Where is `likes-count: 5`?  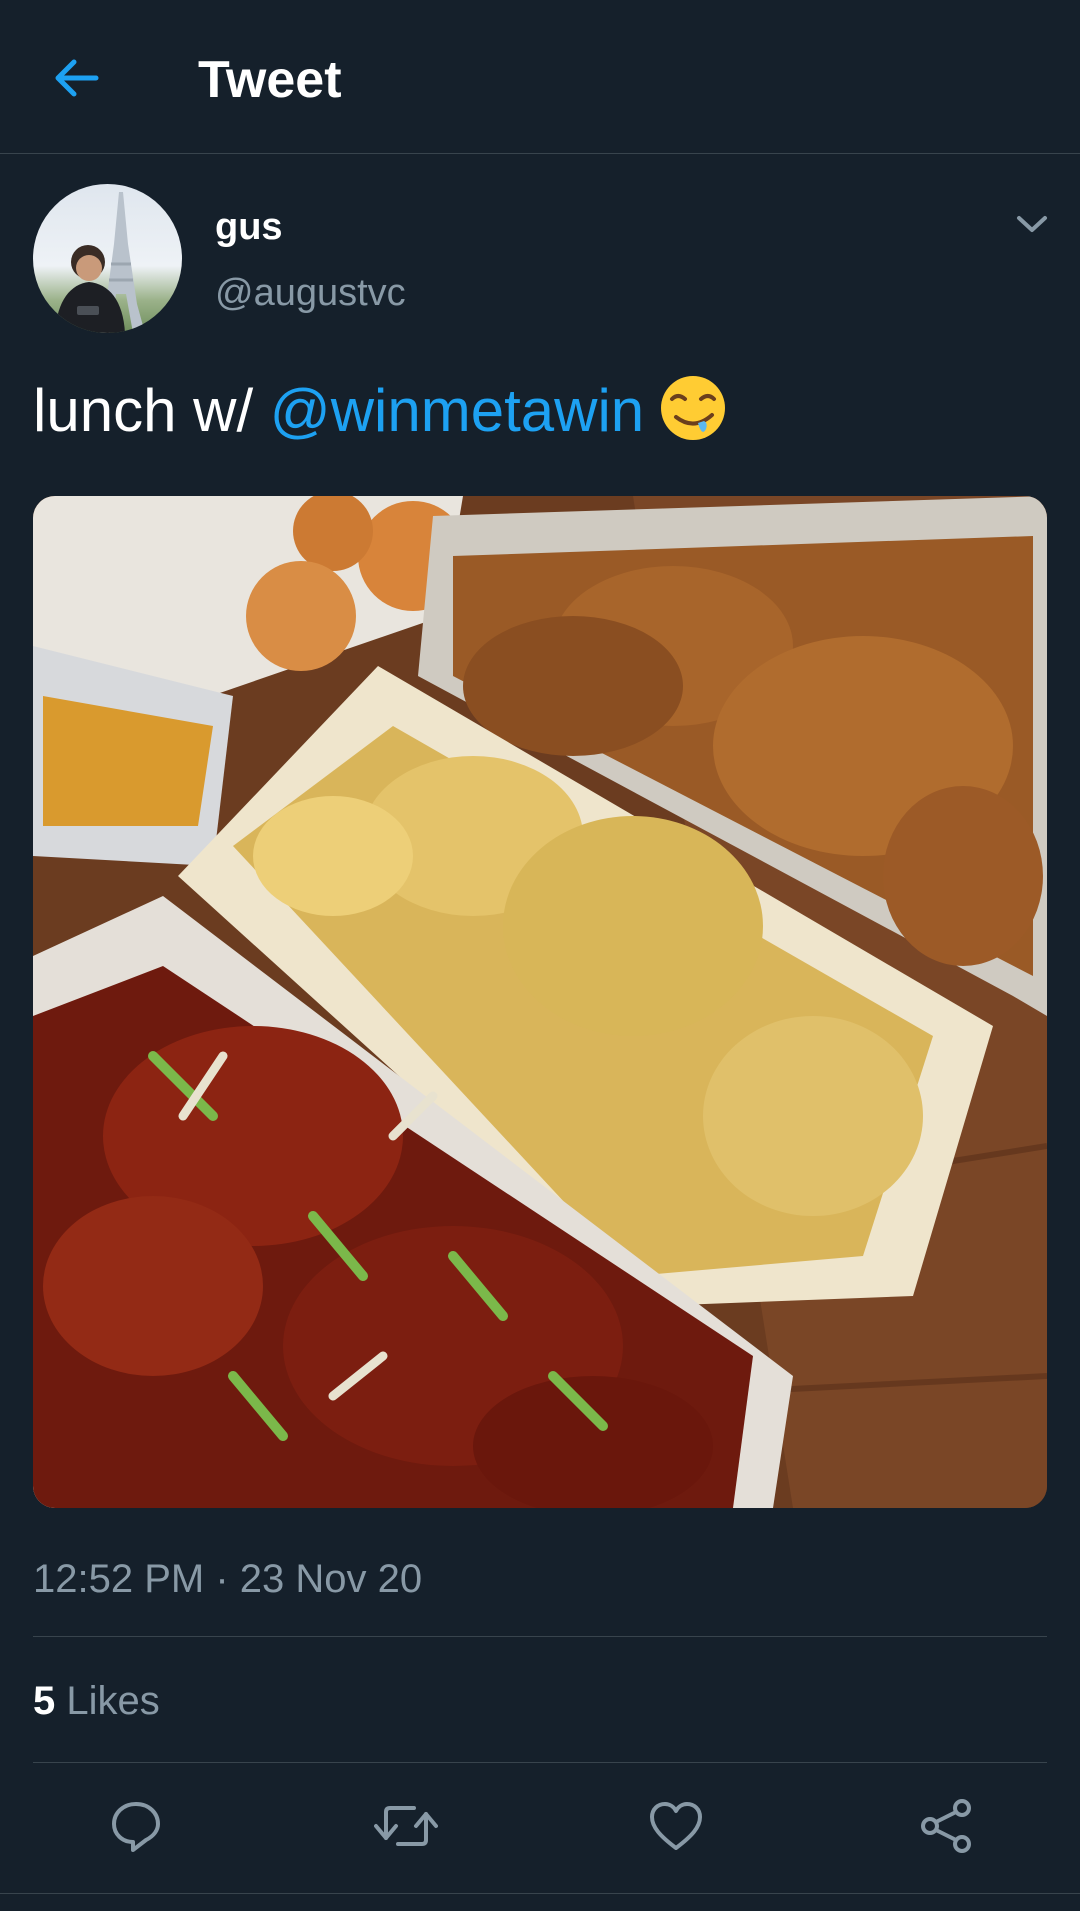
likes-count: 5 is located at coordinates (44, 1701).